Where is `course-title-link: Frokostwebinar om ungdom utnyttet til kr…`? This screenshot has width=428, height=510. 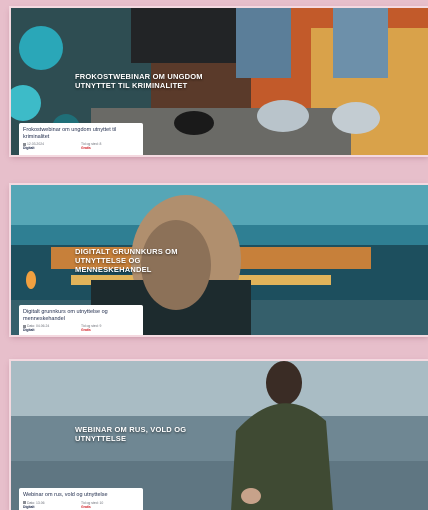 course-title-link: Frokostwebinar om ungdom utnyttet til kr… is located at coordinates (81, 133).